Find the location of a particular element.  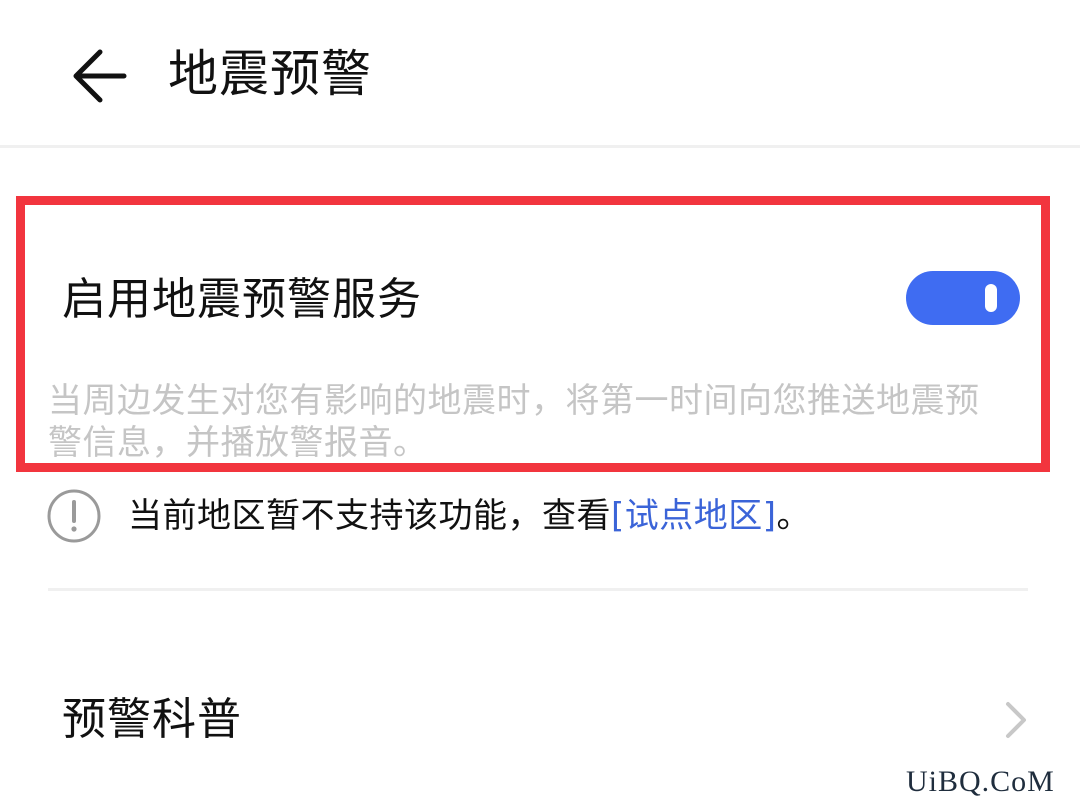

chevron-right-icon is located at coordinates (1016, 720).